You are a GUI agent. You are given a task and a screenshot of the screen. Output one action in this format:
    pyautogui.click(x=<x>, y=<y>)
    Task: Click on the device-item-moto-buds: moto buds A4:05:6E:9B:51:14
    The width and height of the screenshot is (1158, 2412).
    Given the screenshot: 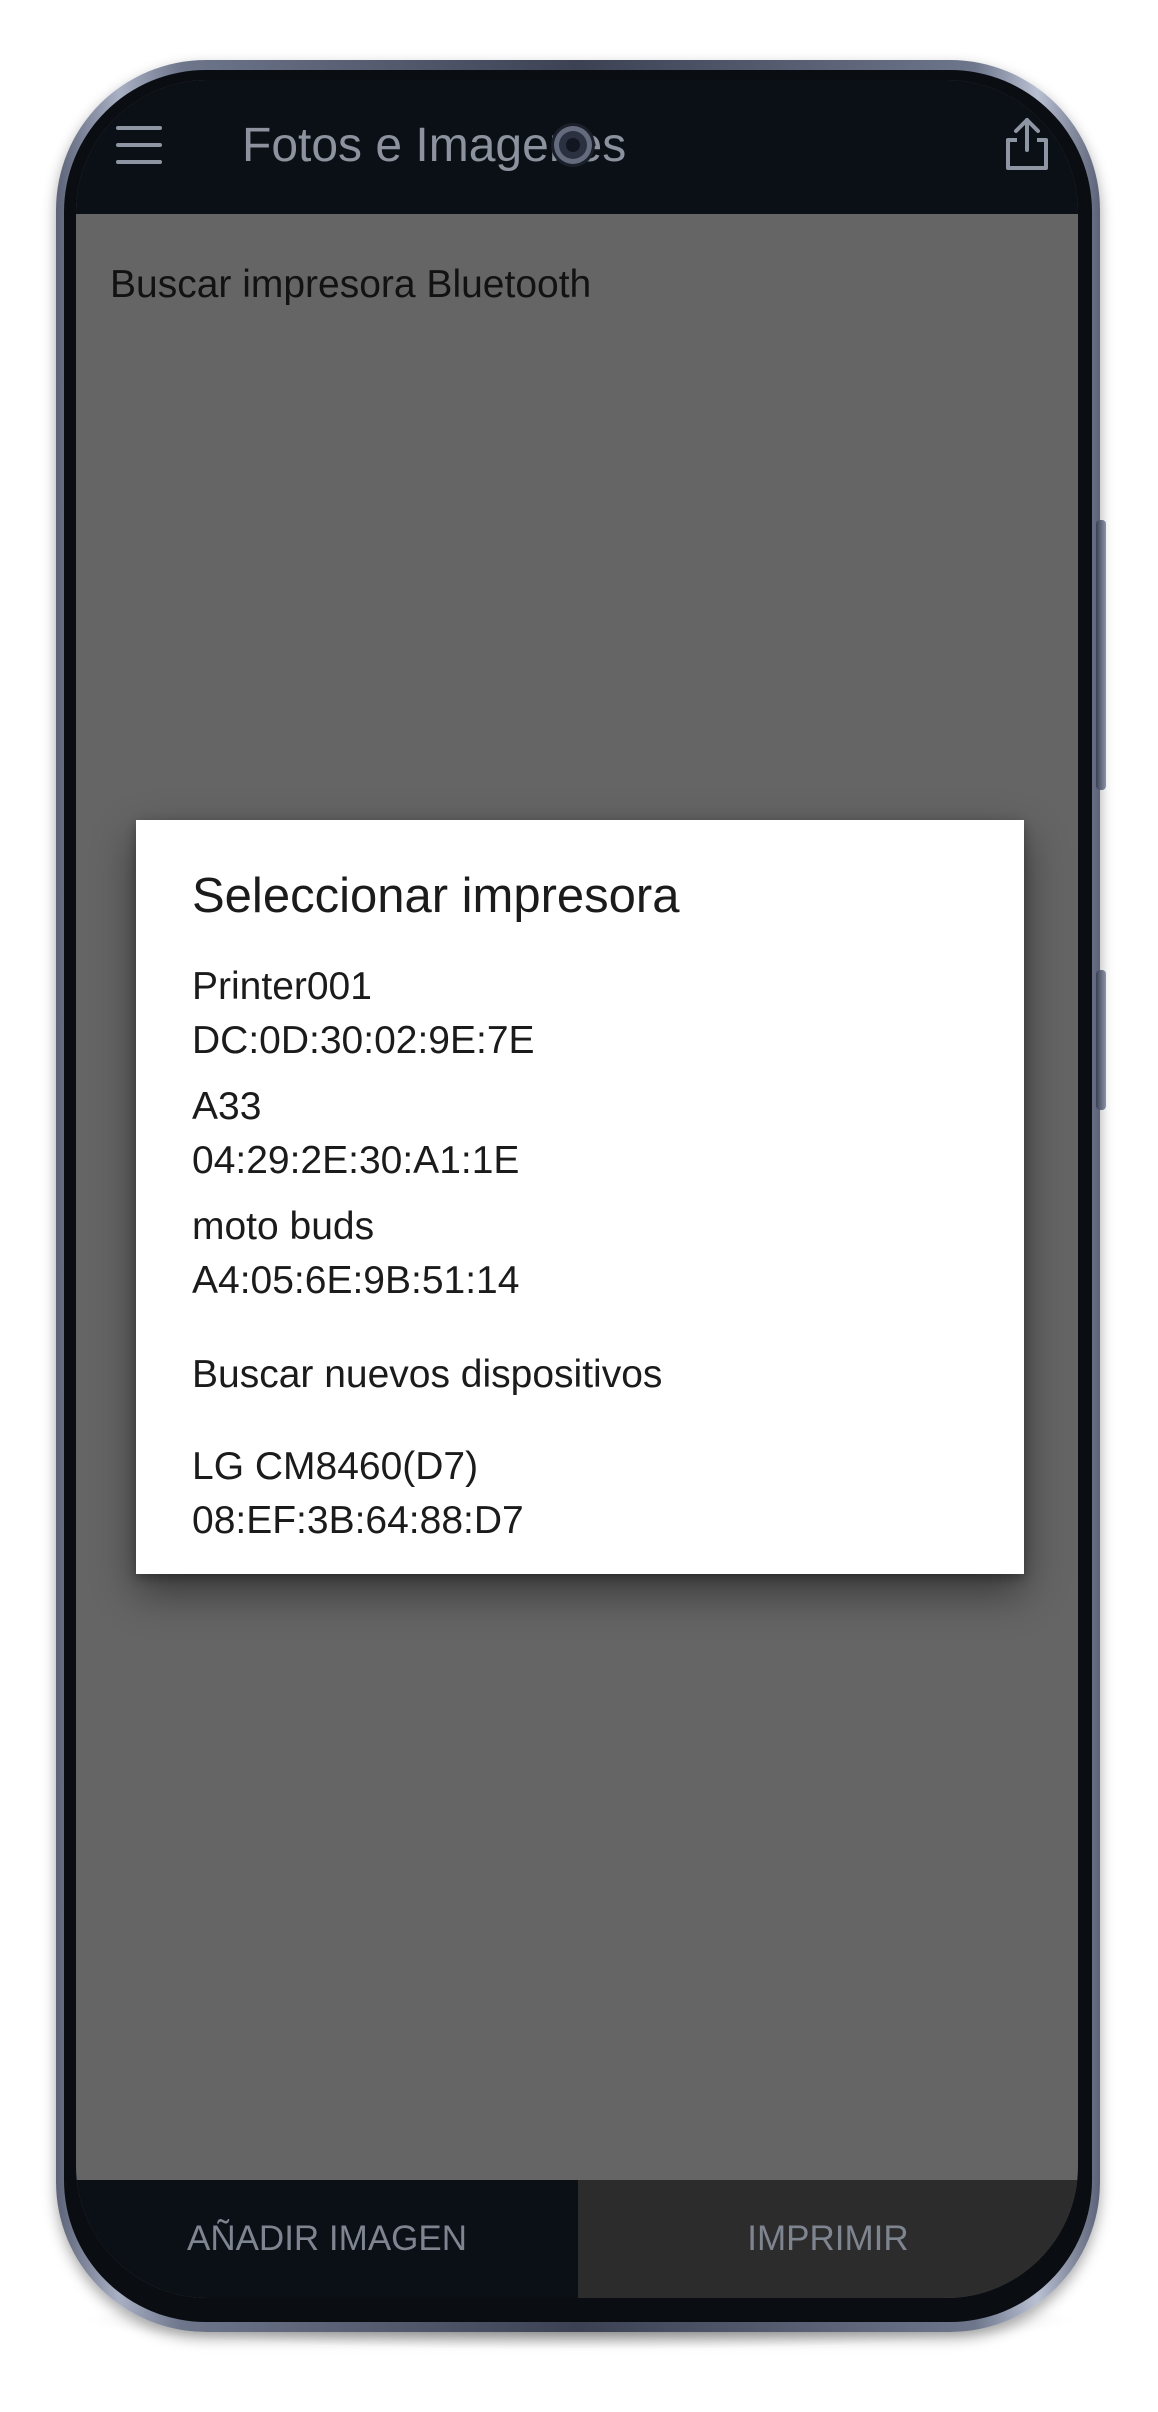 What is the action you would take?
    pyautogui.click(x=582, y=1254)
    